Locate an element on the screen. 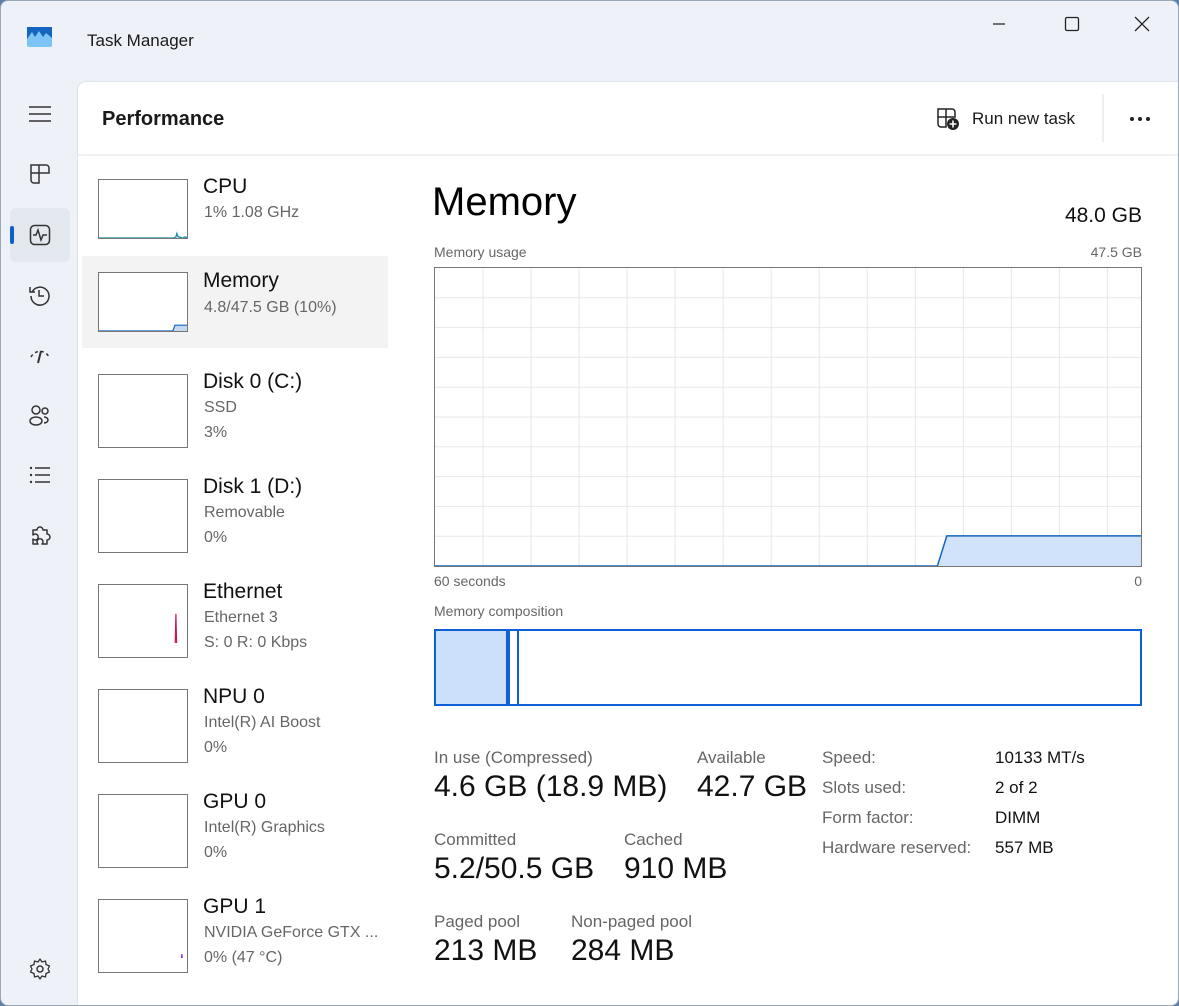 The image size is (1179, 1006). paged-pool-value: 213 MB is located at coordinates (486, 950).